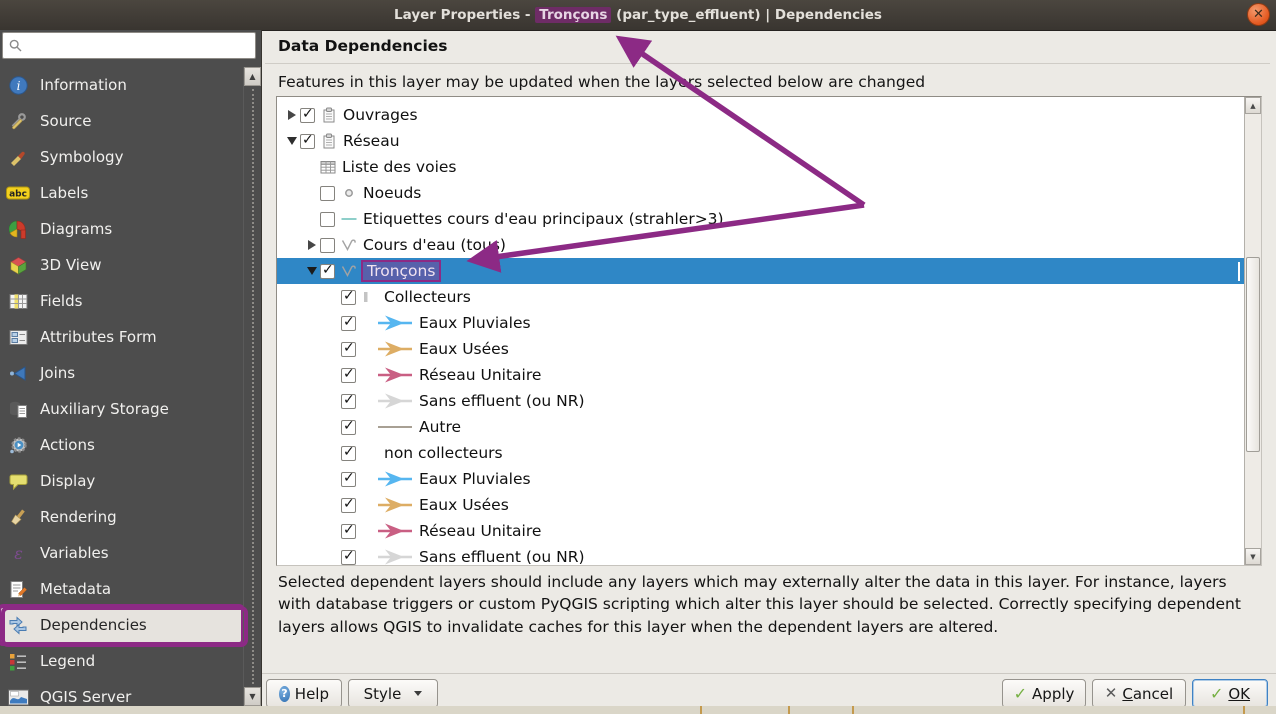 The width and height of the screenshot is (1276, 714). I want to click on close-icon: ✕, so click(1258, 14).